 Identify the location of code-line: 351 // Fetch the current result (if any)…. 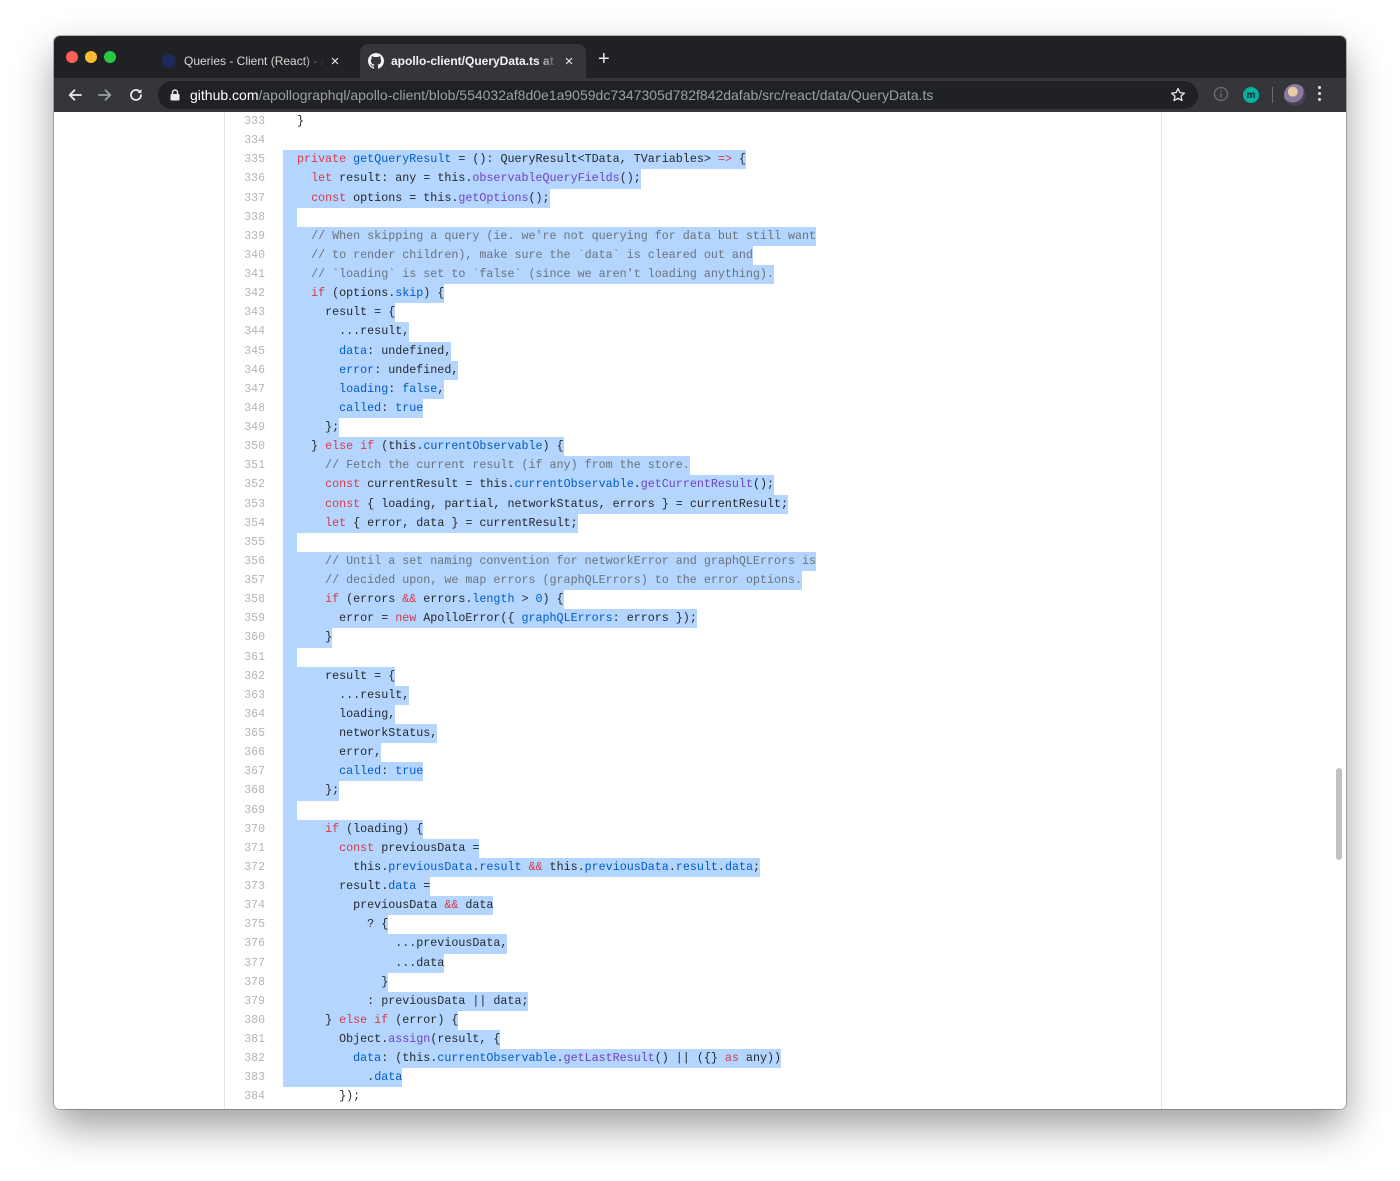
(693, 466).